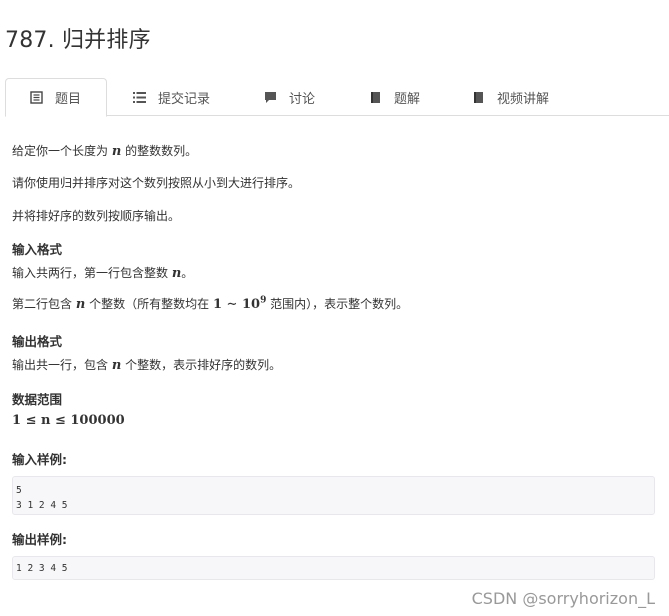 The height and width of the screenshot is (616, 669). I want to click on tab-label: 提交记录, so click(184, 99).